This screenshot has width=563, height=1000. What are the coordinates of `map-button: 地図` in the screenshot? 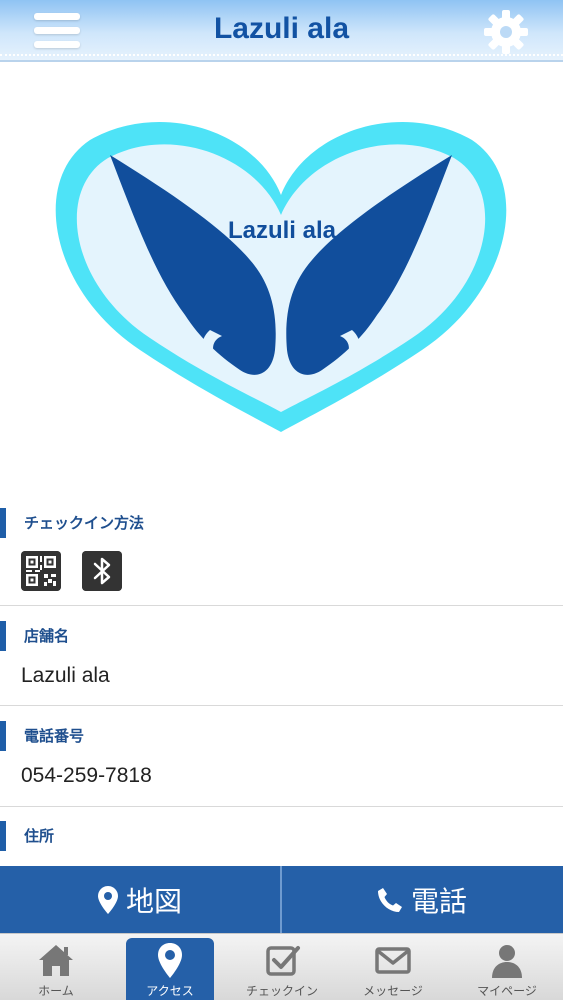 It's located at (140, 899).